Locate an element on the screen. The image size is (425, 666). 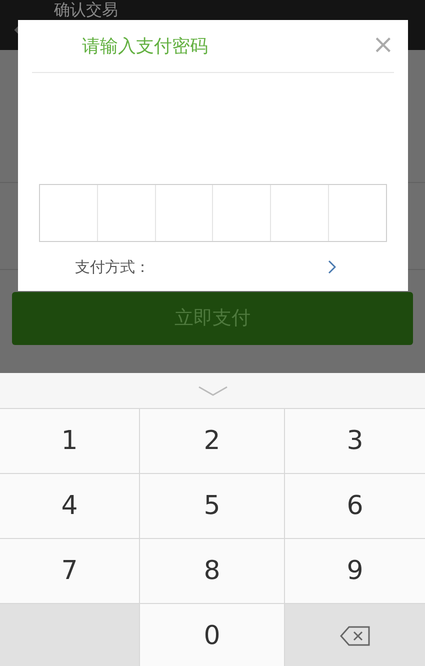
password-field is located at coordinates (213, 213).